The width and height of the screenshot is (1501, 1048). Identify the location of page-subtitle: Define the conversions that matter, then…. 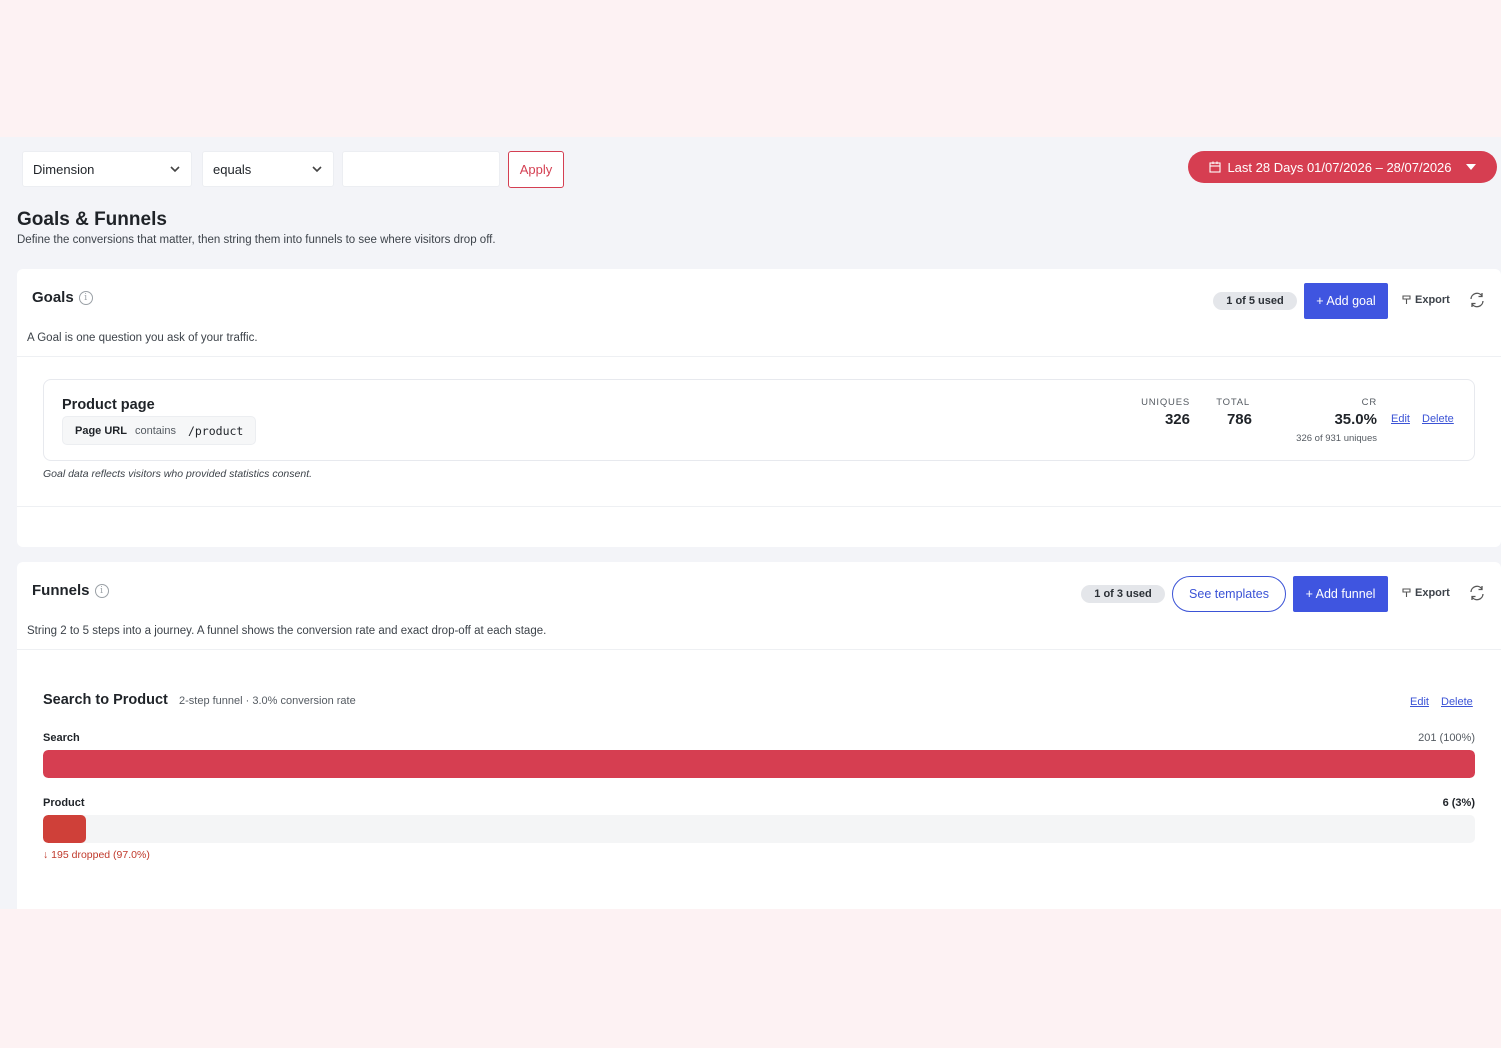
(256, 240).